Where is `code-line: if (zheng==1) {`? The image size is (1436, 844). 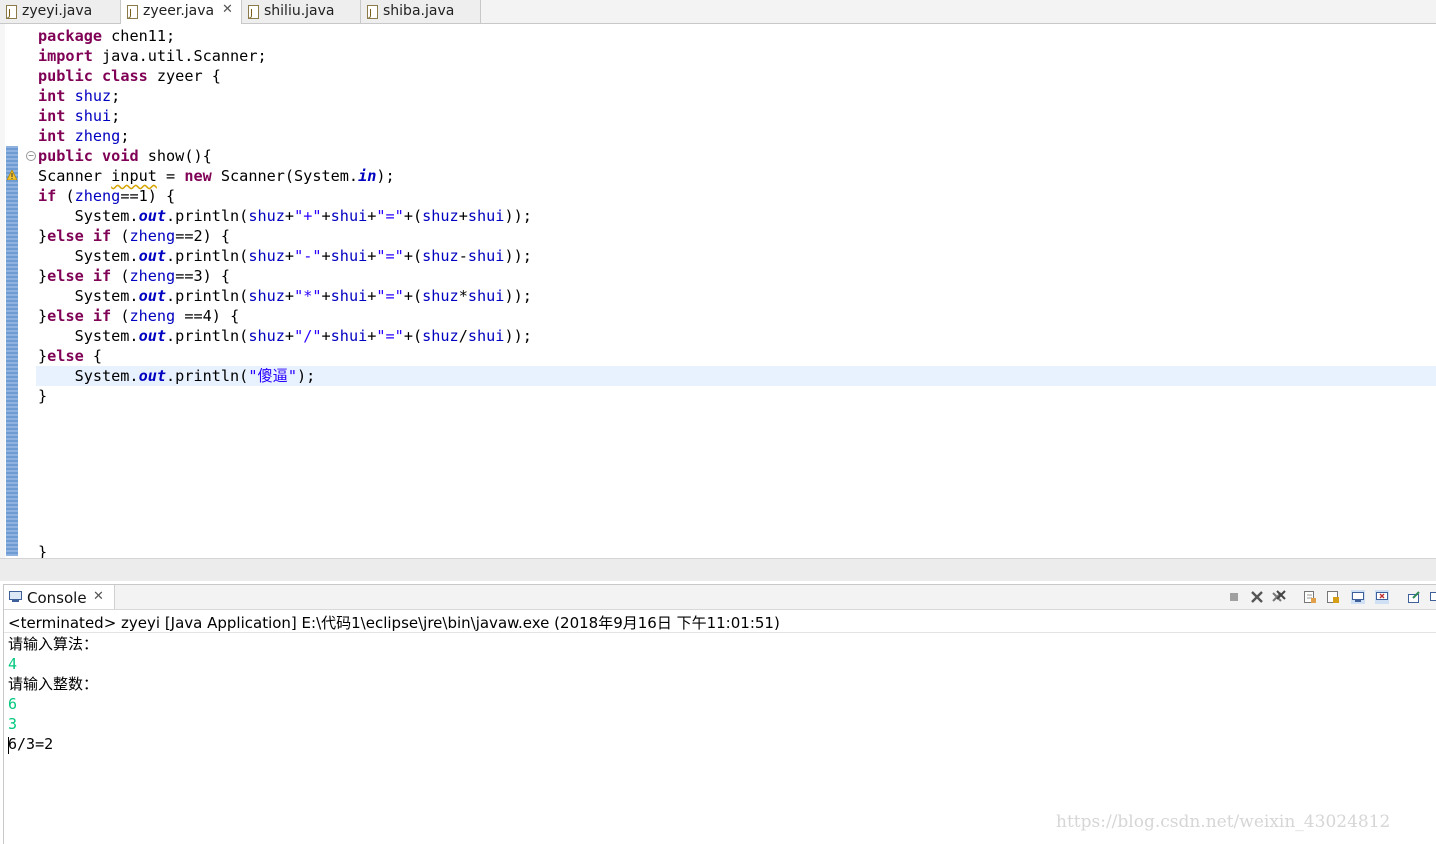
code-line: if (zheng==1) { is located at coordinates (106, 196).